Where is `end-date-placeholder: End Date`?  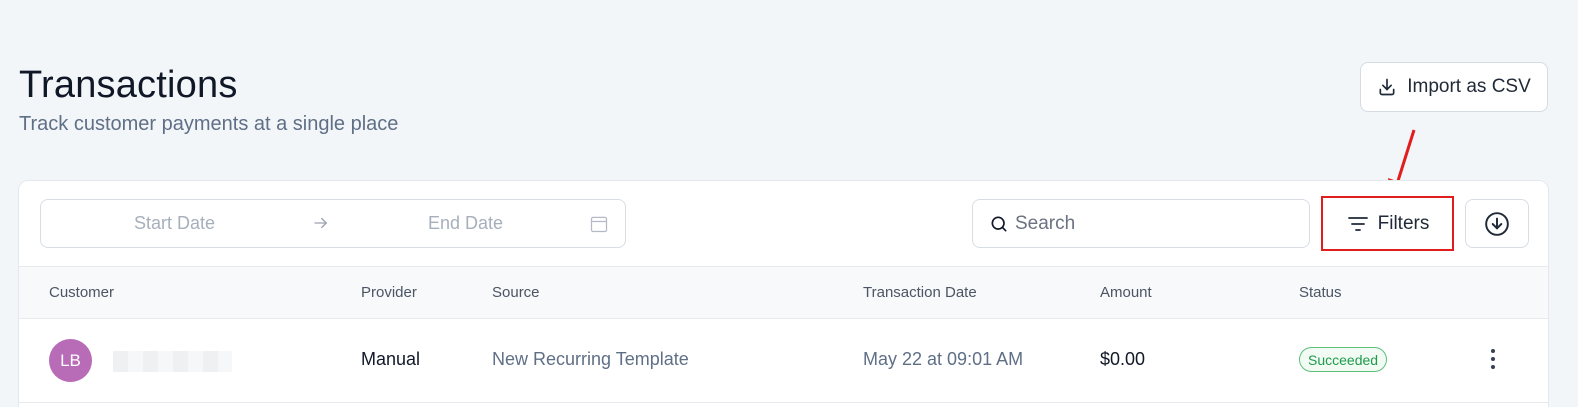 end-date-placeholder: End Date is located at coordinates (466, 223).